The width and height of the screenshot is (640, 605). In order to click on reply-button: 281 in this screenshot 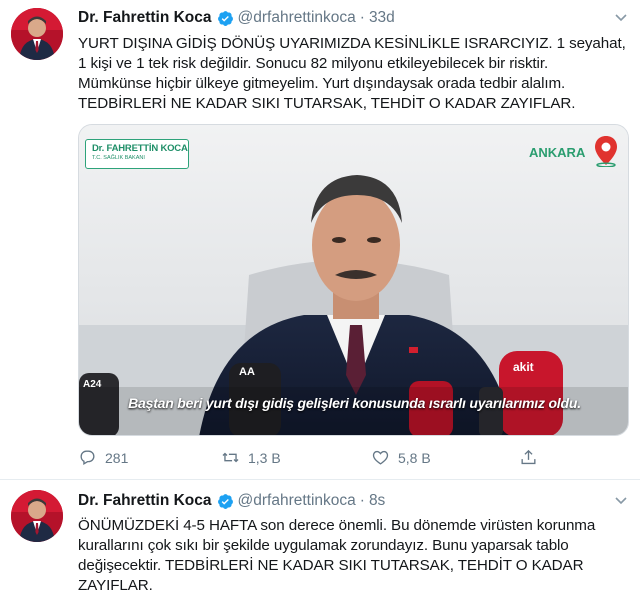, I will do `click(103, 457)`.